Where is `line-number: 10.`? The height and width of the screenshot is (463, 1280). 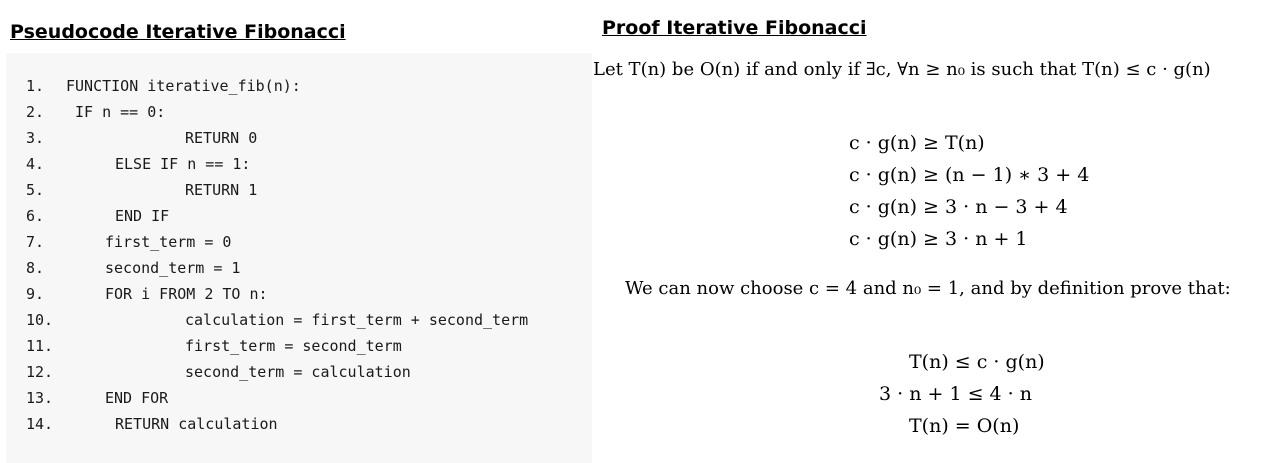 line-number: 10. is located at coordinates (40, 320).